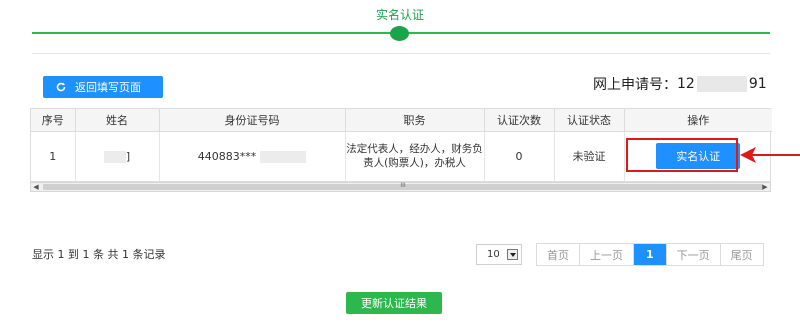  Describe the element at coordinates (399, 15) in the screenshot. I see `step-title: 实名认证` at that location.